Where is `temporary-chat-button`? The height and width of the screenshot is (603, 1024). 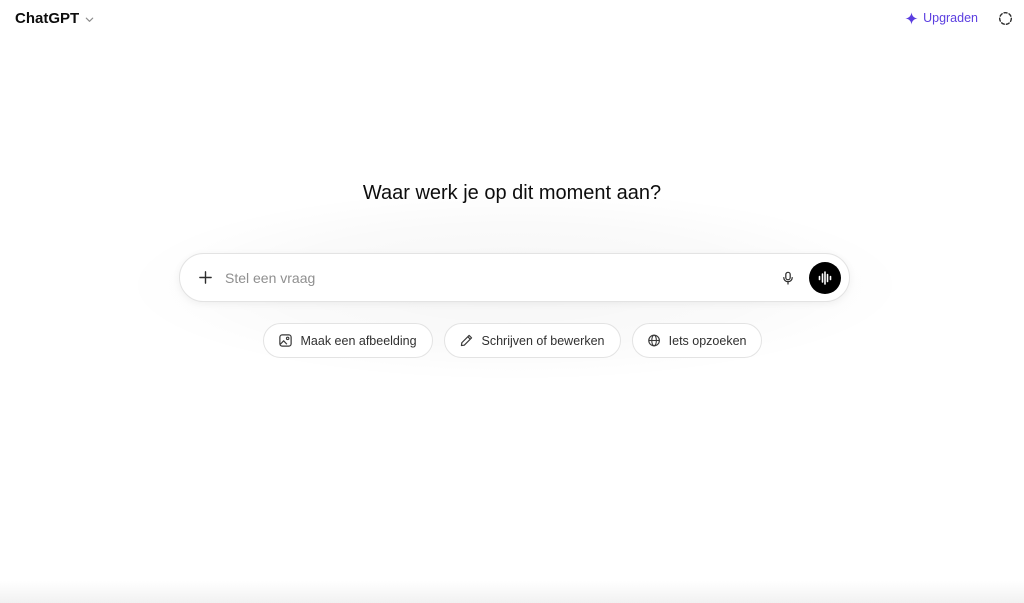
temporary-chat-button is located at coordinates (1005, 18).